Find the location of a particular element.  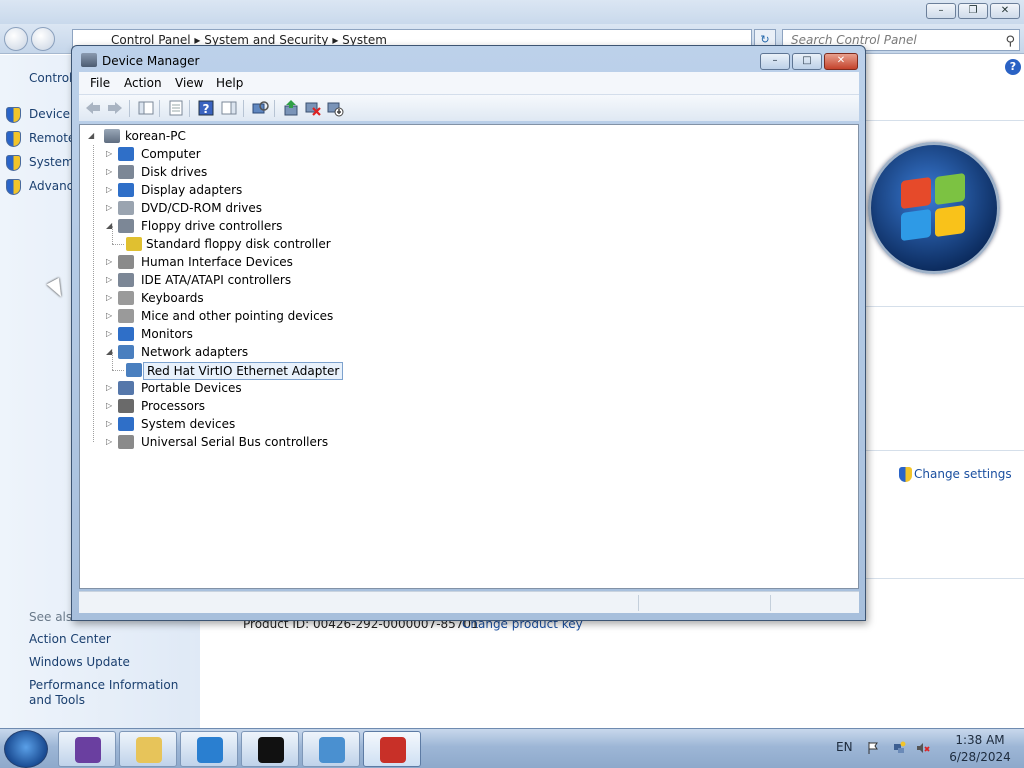

toolbar: ? is located at coordinates (469, 107).